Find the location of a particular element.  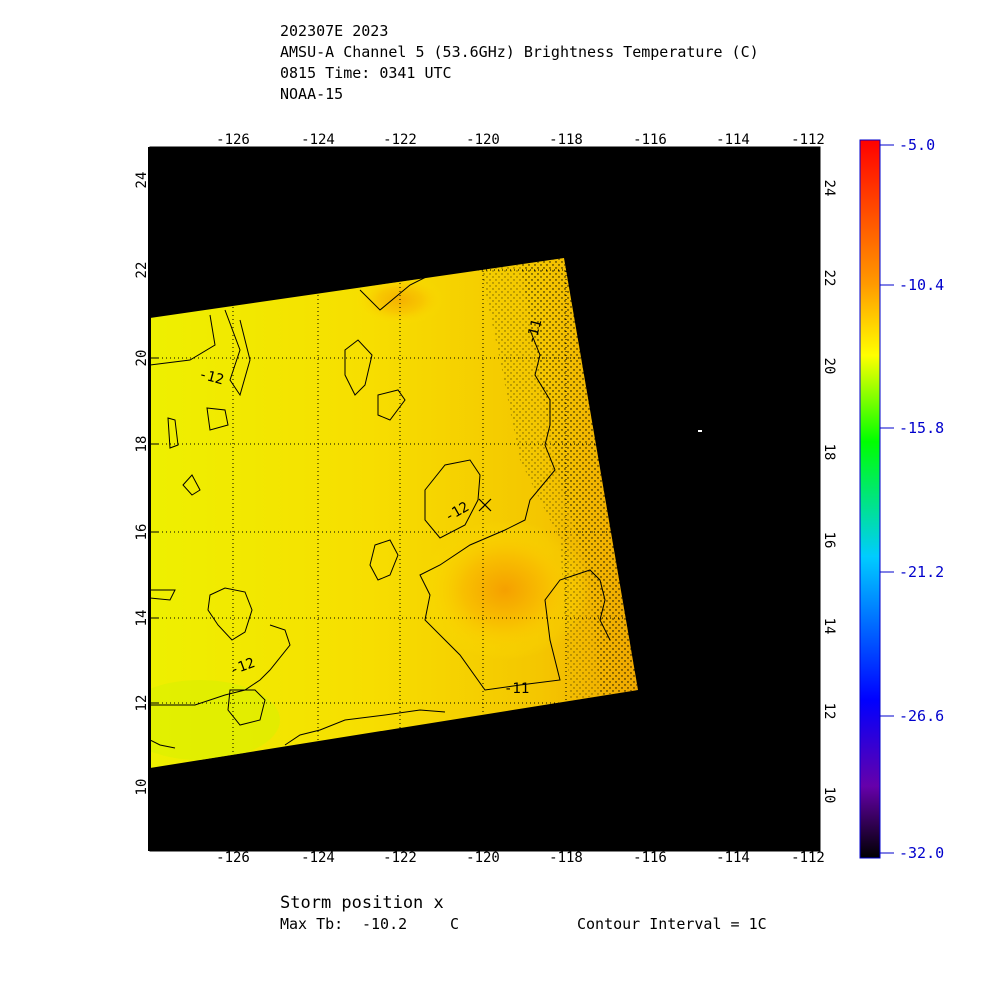

colorbar-label: -10.4 is located at coordinates (921, 285).